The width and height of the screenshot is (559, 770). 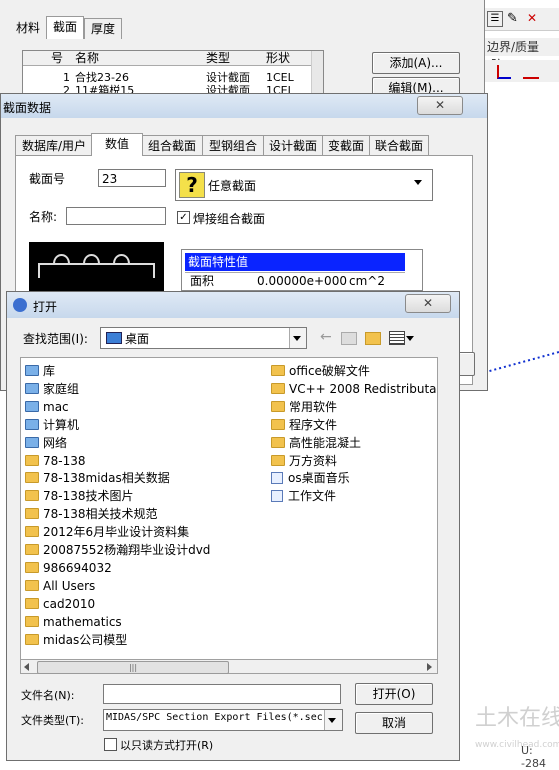 What do you see at coordinates (233, 305) in the screenshot?
I see `open-dialog-titlebar: 打开 ✕` at bounding box center [233, 305].